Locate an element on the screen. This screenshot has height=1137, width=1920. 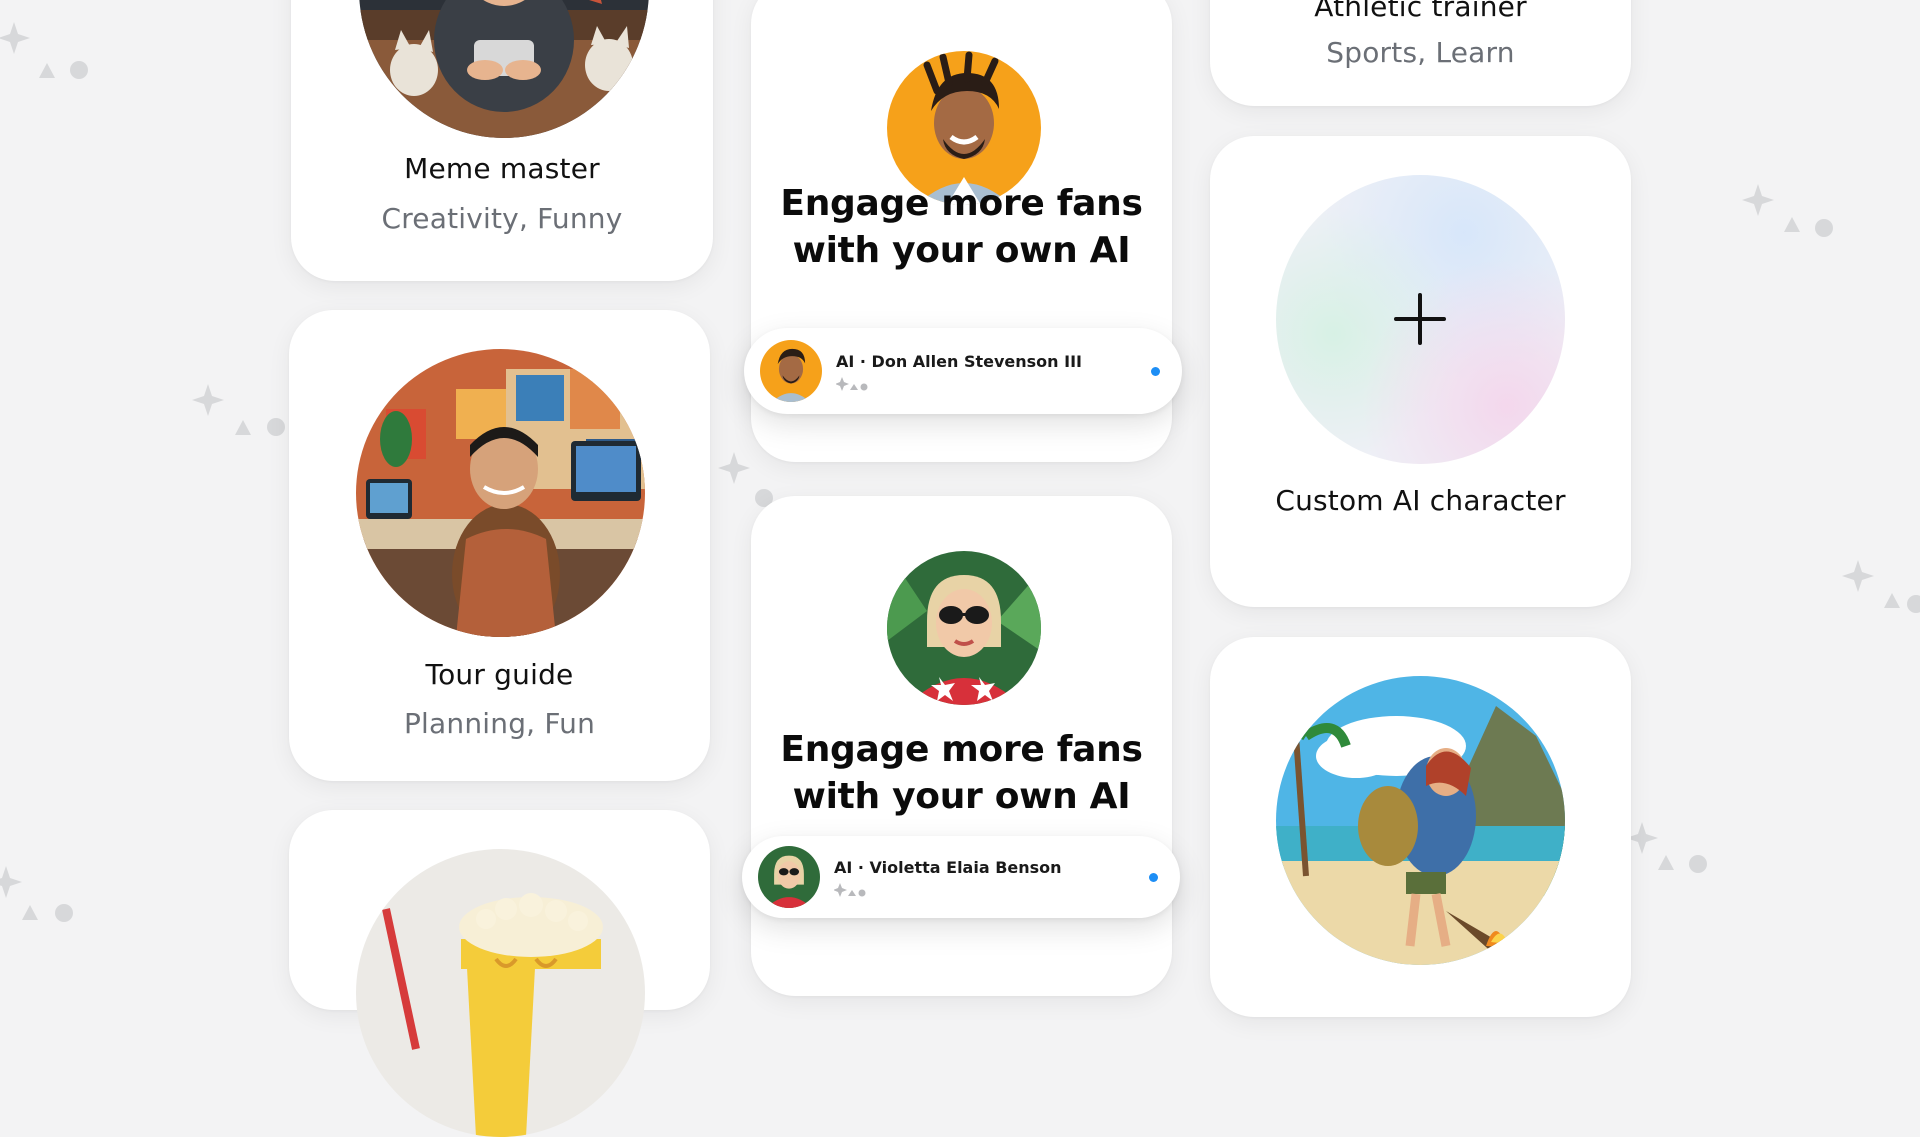
card-subtitle: Planning, Fun is located at coordinates (499, 723).